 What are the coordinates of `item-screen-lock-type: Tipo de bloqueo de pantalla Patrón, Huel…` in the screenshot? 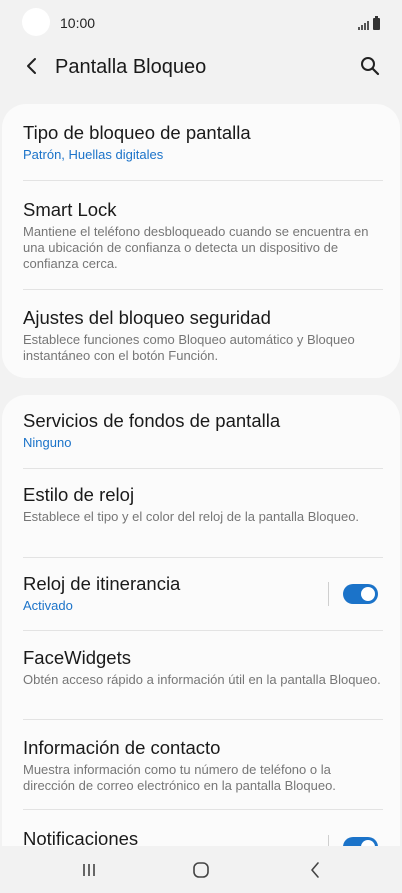 It's located at (203, 142).